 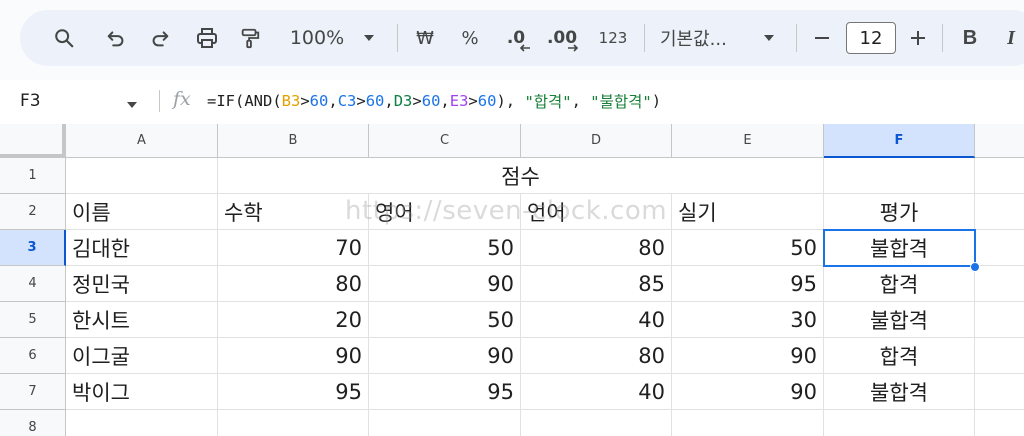 What do you see at coordinates (142, 212) in the screenshot?
I see `cell-a2: 이름` at bounding box center [142, 212].